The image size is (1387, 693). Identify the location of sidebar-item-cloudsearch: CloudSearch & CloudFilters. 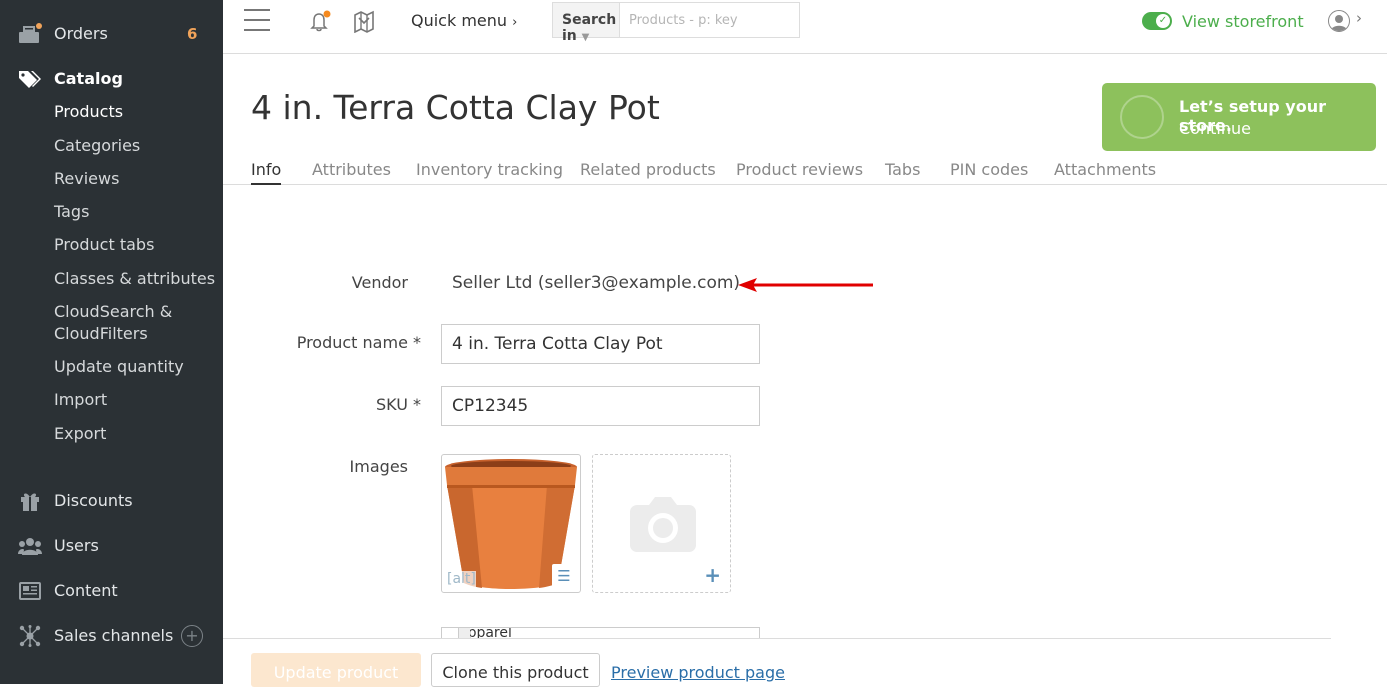
(111, 324).